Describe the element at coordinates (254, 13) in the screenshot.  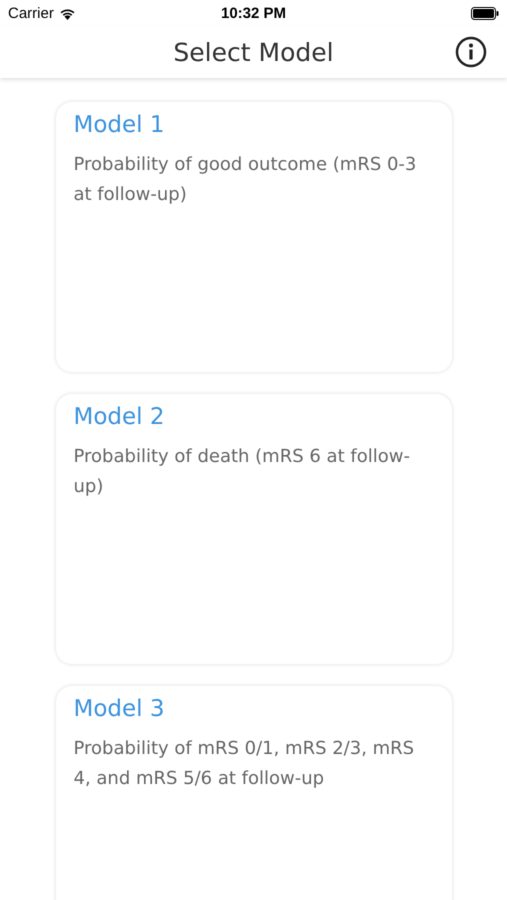
I see `status-time: 10:32 PM` at that location.